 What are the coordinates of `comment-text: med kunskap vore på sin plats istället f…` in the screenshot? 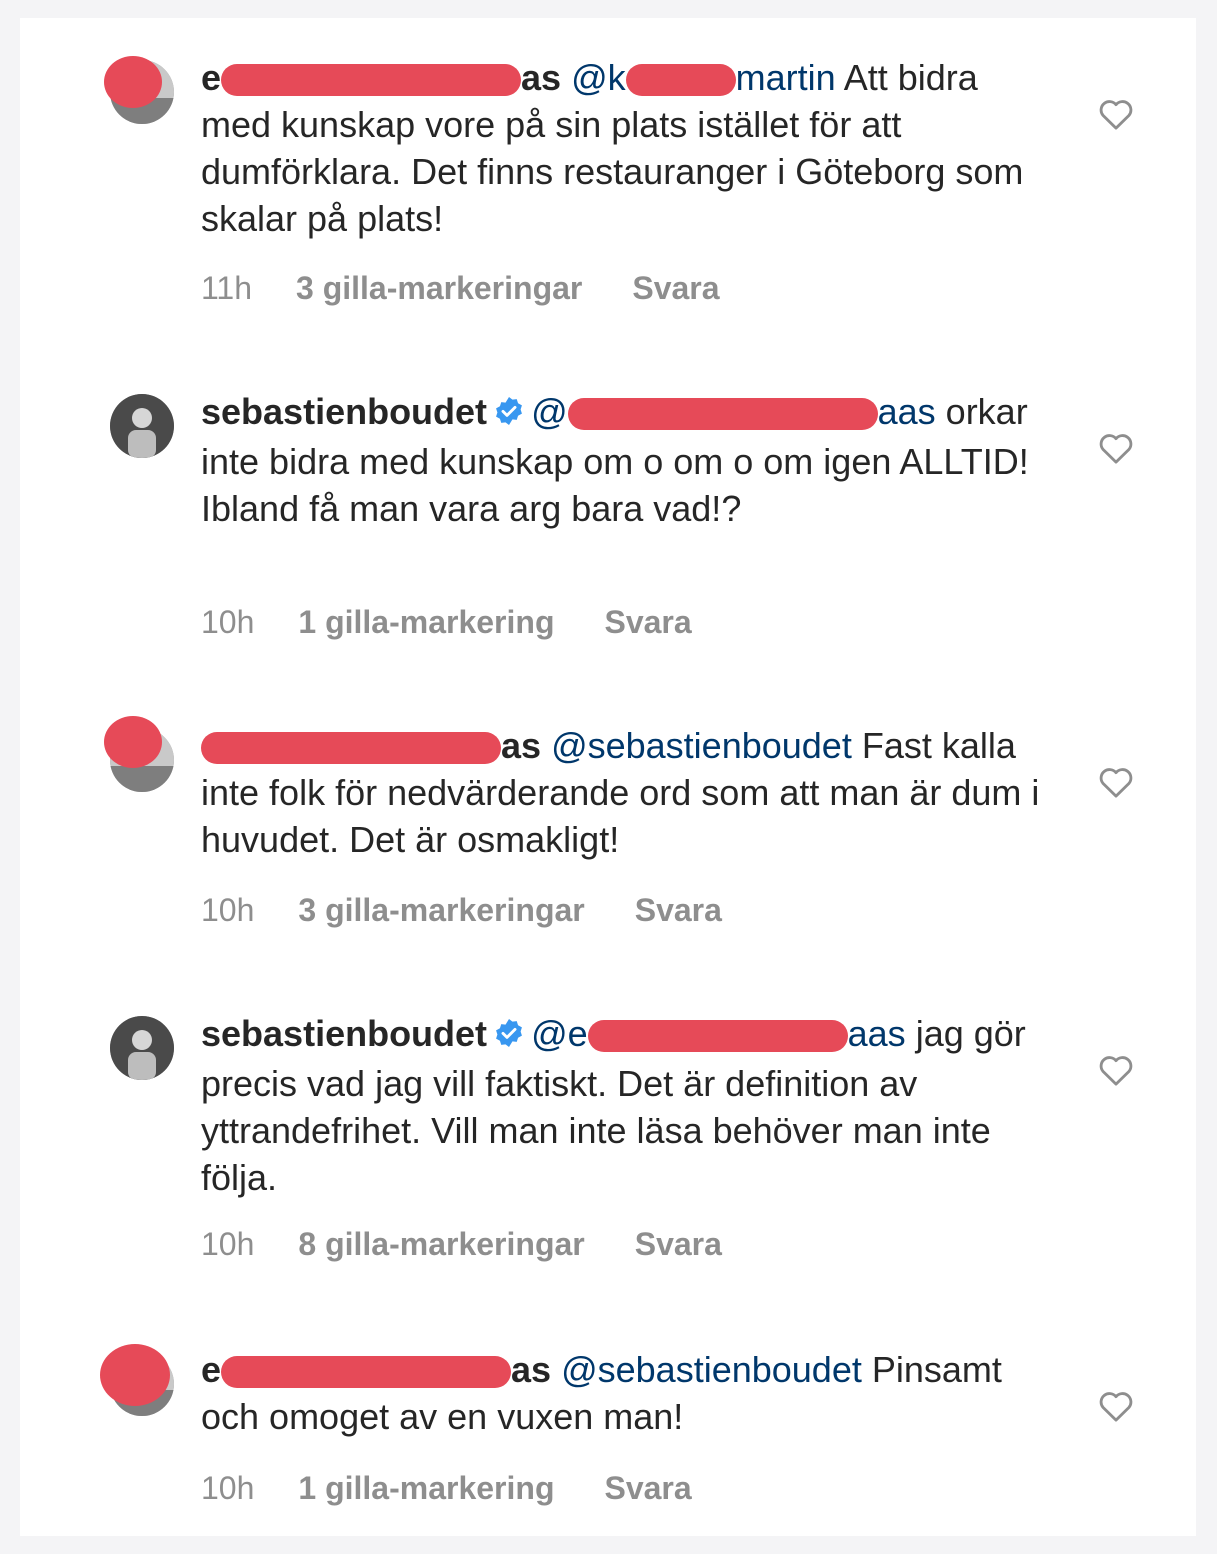 It's located at (612, 171).